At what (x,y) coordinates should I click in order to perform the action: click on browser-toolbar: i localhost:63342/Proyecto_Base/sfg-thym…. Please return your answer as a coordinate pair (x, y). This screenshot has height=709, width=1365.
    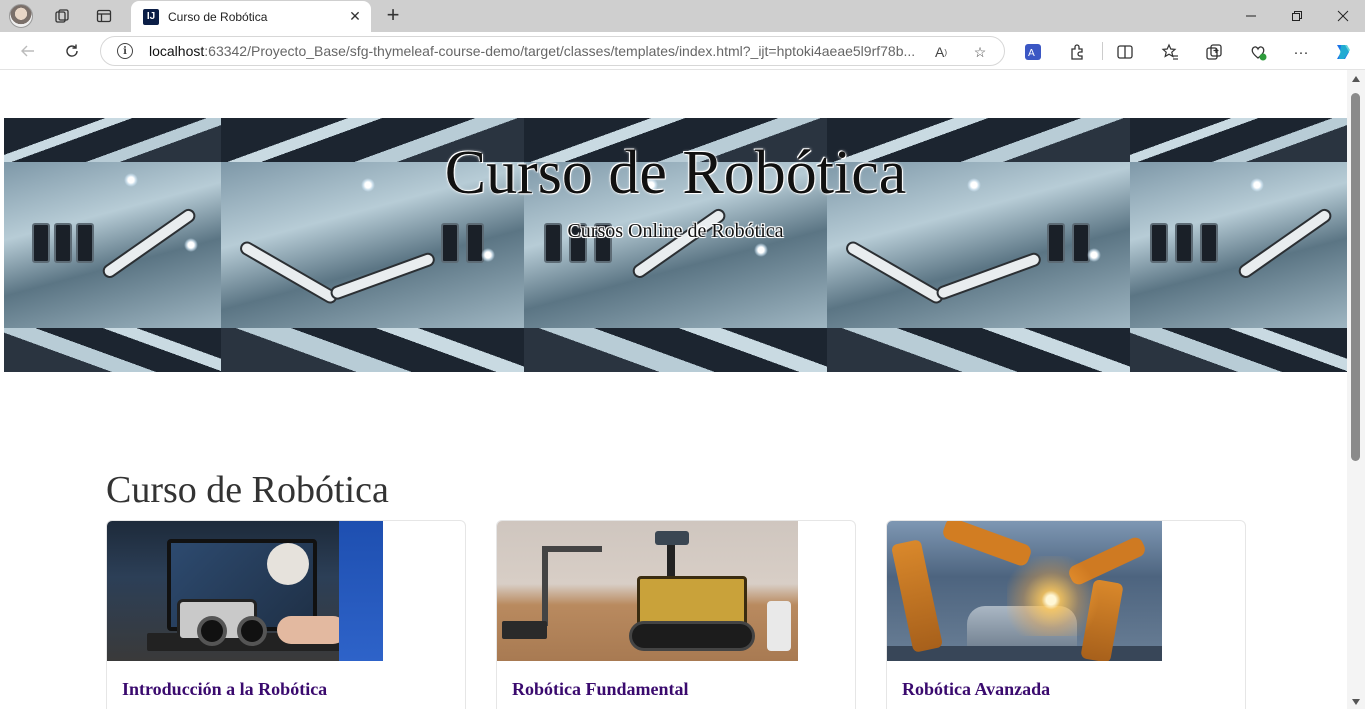
    Looking at the image, I should click on (682, 51).